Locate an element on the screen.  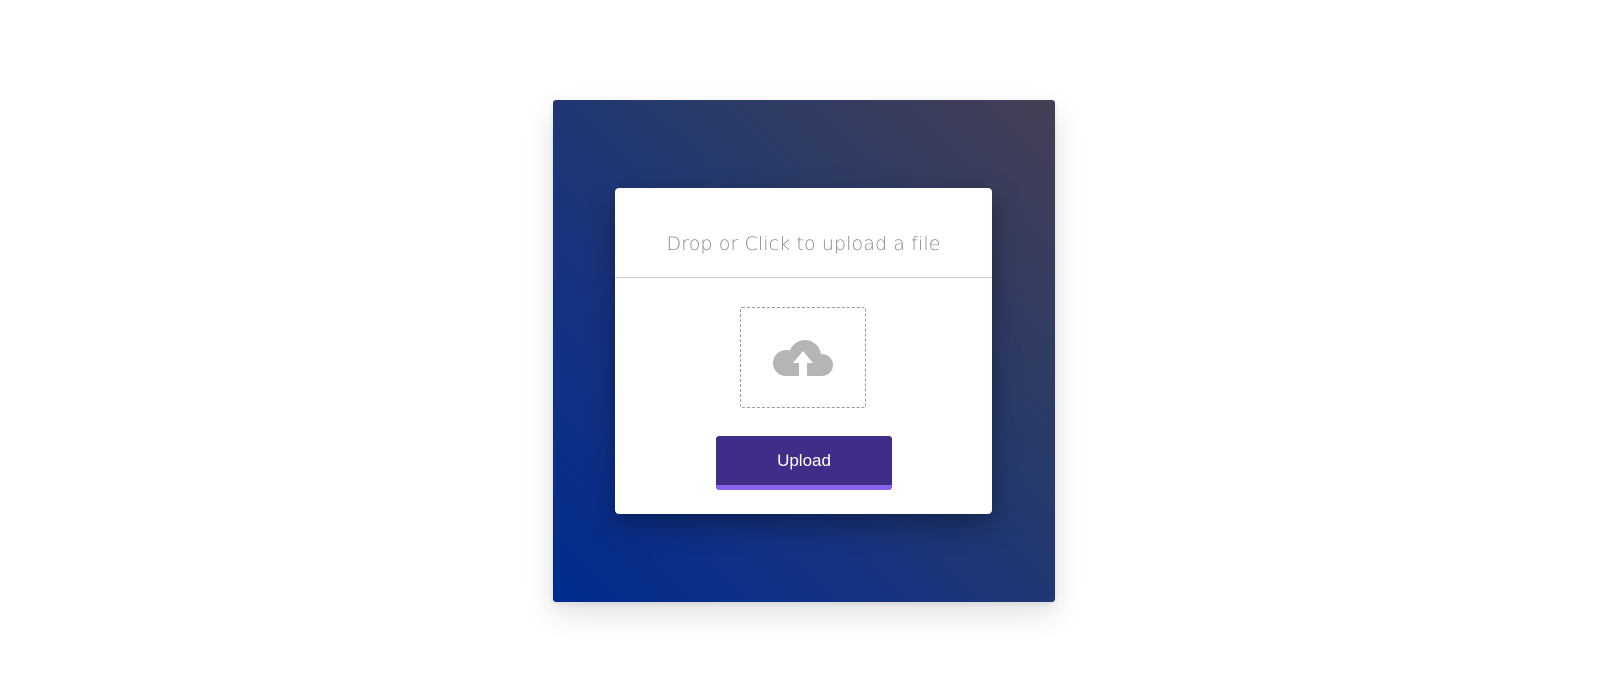
upload-card: Drop or Click to upload a file Upload is located at coordinates (803, 351).